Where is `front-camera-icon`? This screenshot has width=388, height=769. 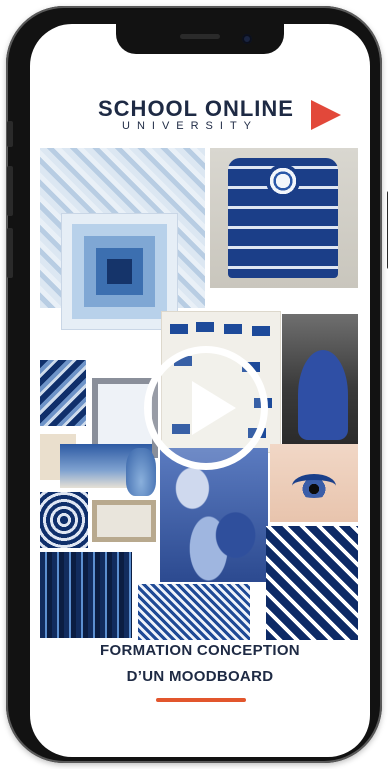
front-camera-icon is located at coordinates (247, 39).